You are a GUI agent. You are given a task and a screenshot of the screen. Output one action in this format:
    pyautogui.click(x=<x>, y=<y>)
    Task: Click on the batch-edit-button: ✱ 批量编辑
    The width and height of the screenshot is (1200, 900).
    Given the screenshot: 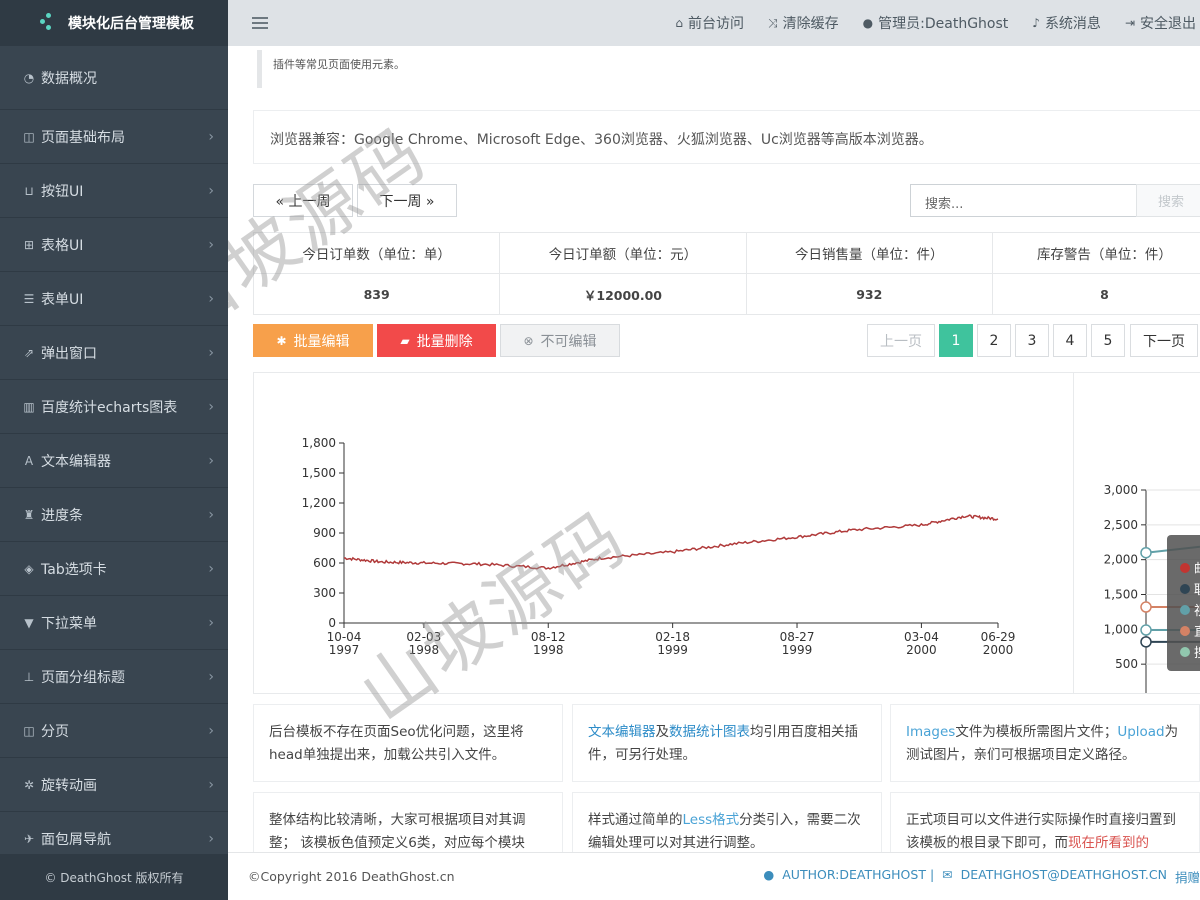 What is the action you would take?
    pyautogui.click(x=313, y=340)
    